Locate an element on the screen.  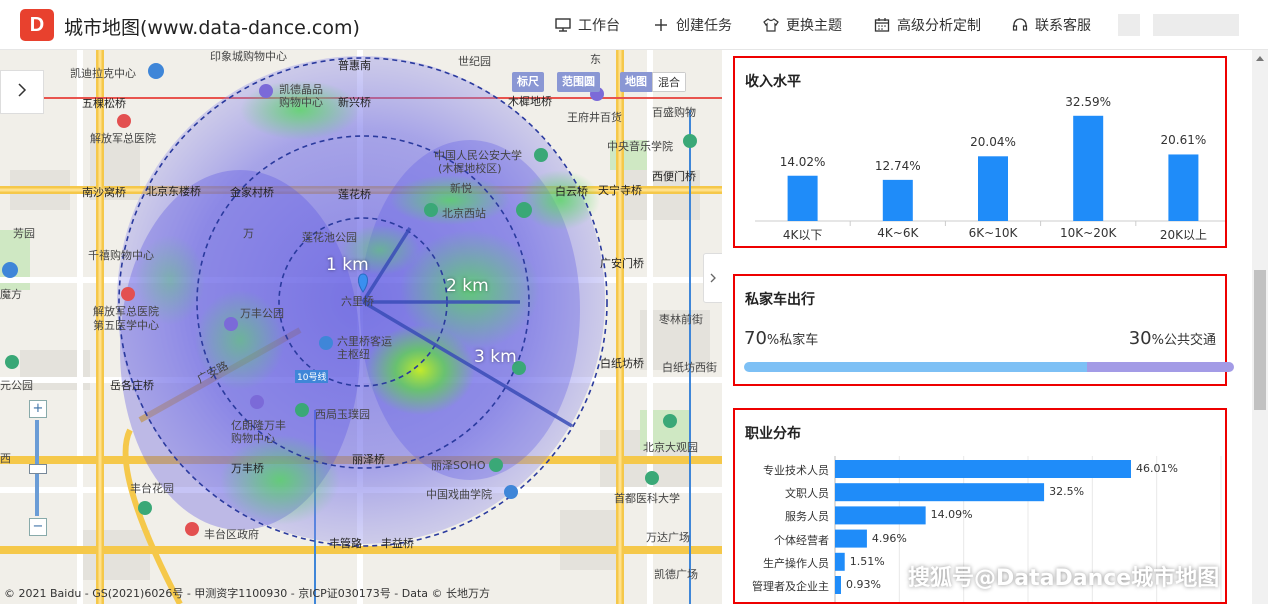
nav-label: 工作台 is located at coordinates (599, 26).